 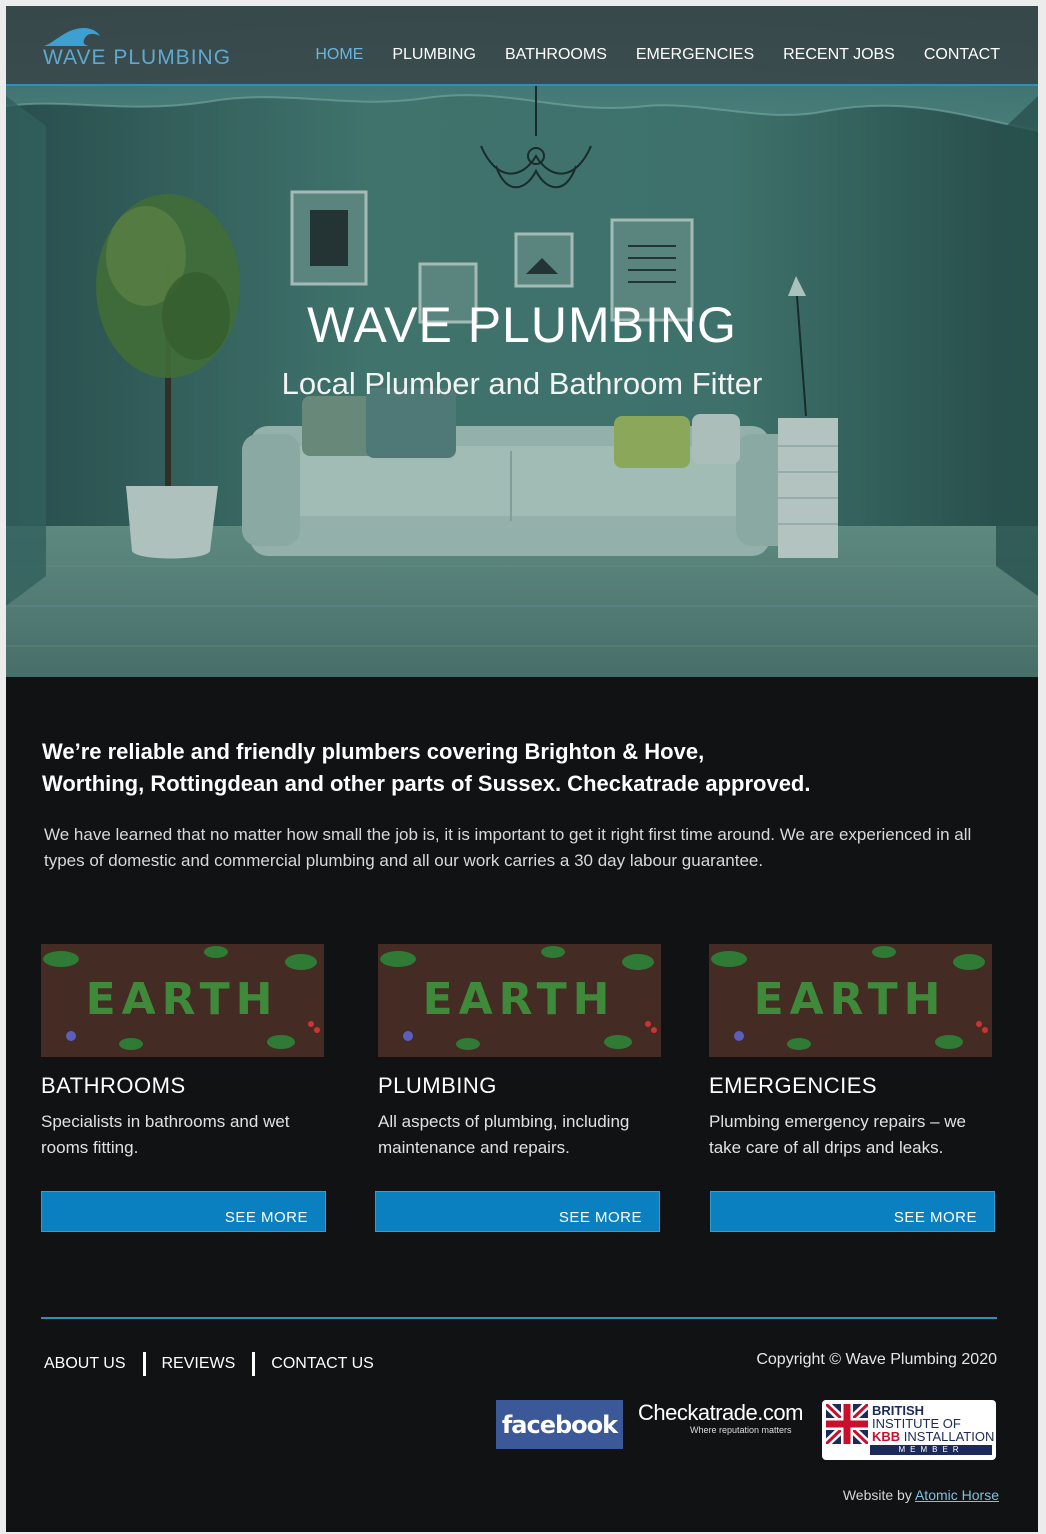 I want to click on service-title: EMERGENCIES, so click(x=793, y=1085).